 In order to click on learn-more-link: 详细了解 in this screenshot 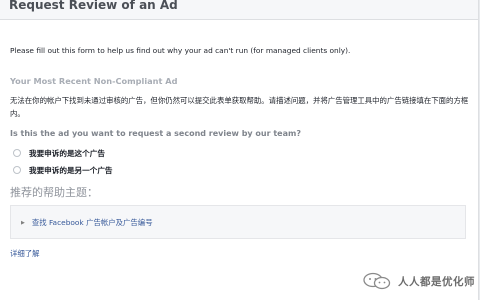, I will do `click(25, 253)`.